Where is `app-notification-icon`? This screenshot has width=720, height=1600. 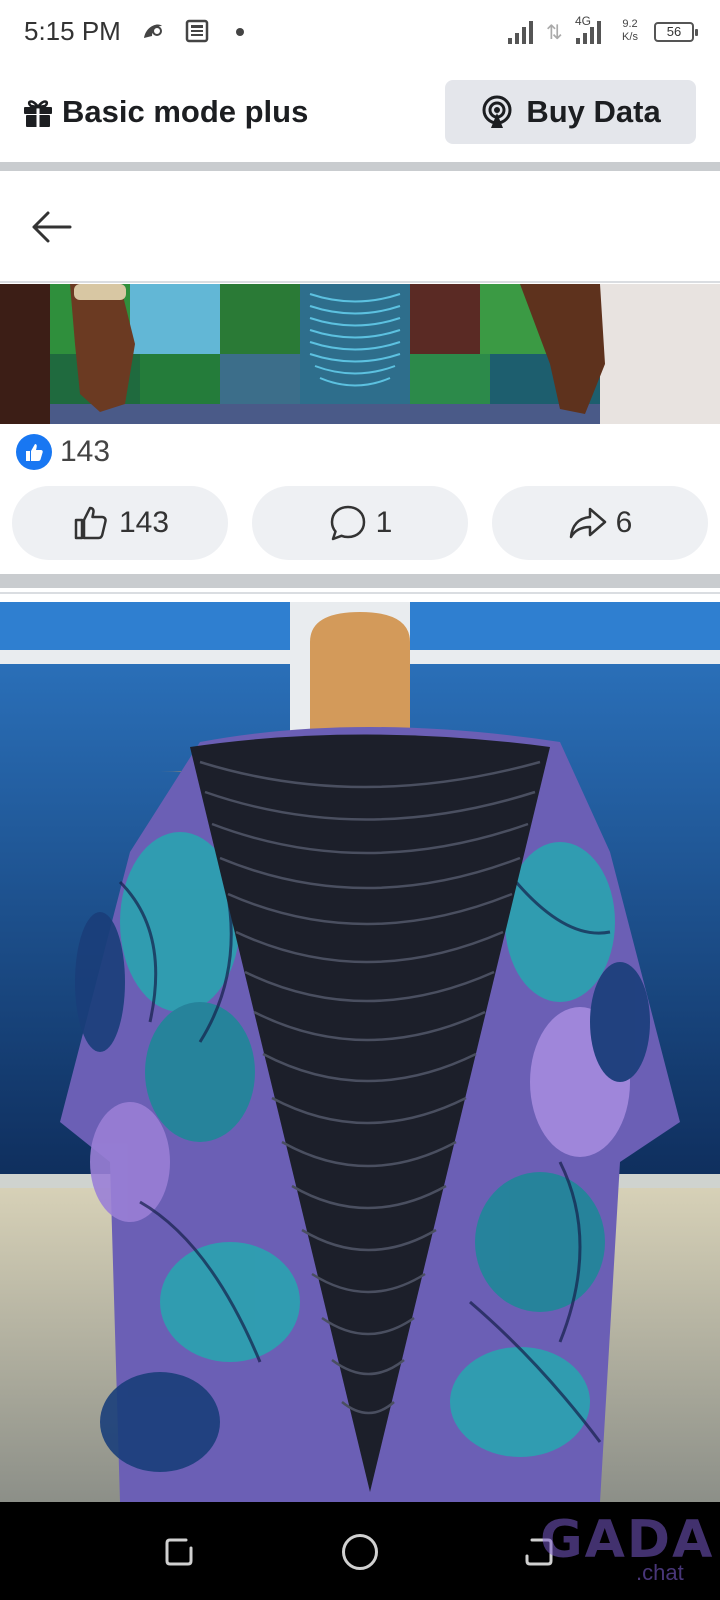 app-notification-icon is located at coordinates (153, 31).